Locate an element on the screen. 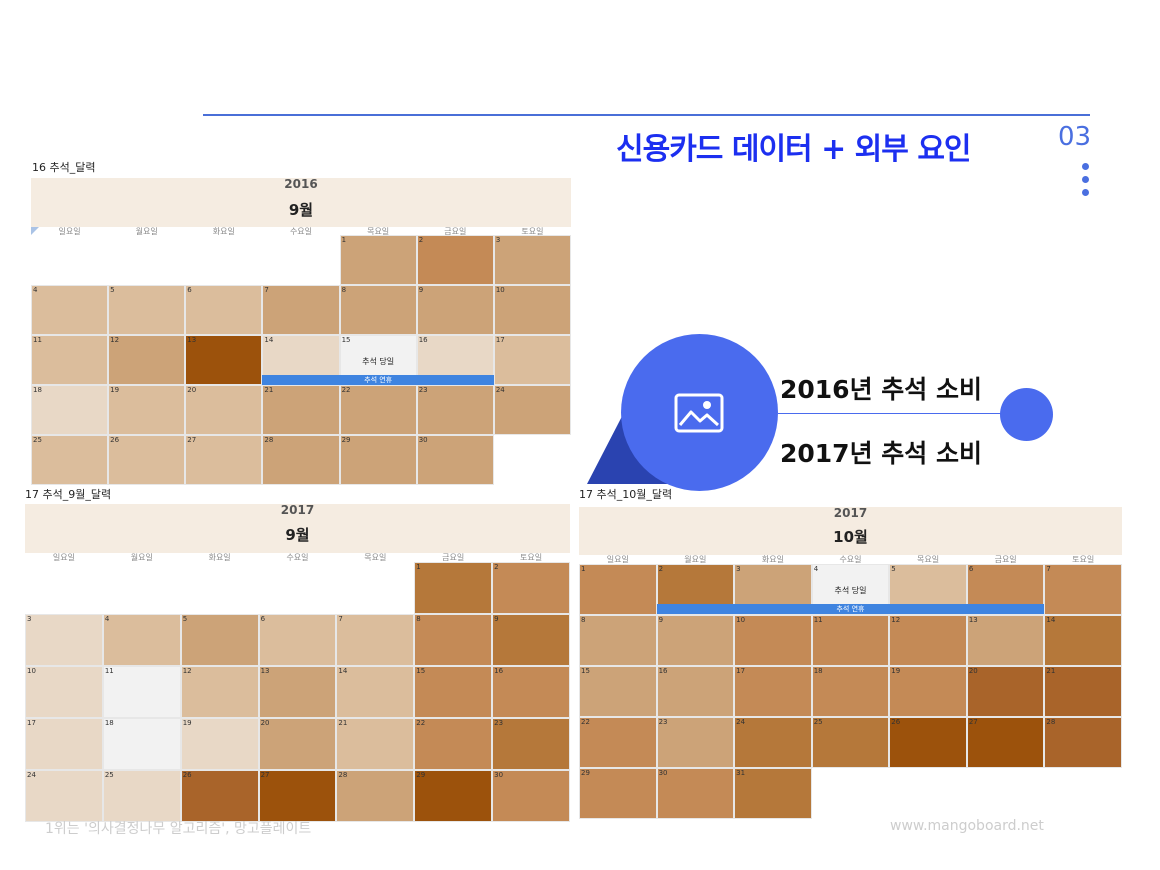 The height and width of the screenshot is (870, 1160). day-number: 26 is located at coordinates (187, 775).